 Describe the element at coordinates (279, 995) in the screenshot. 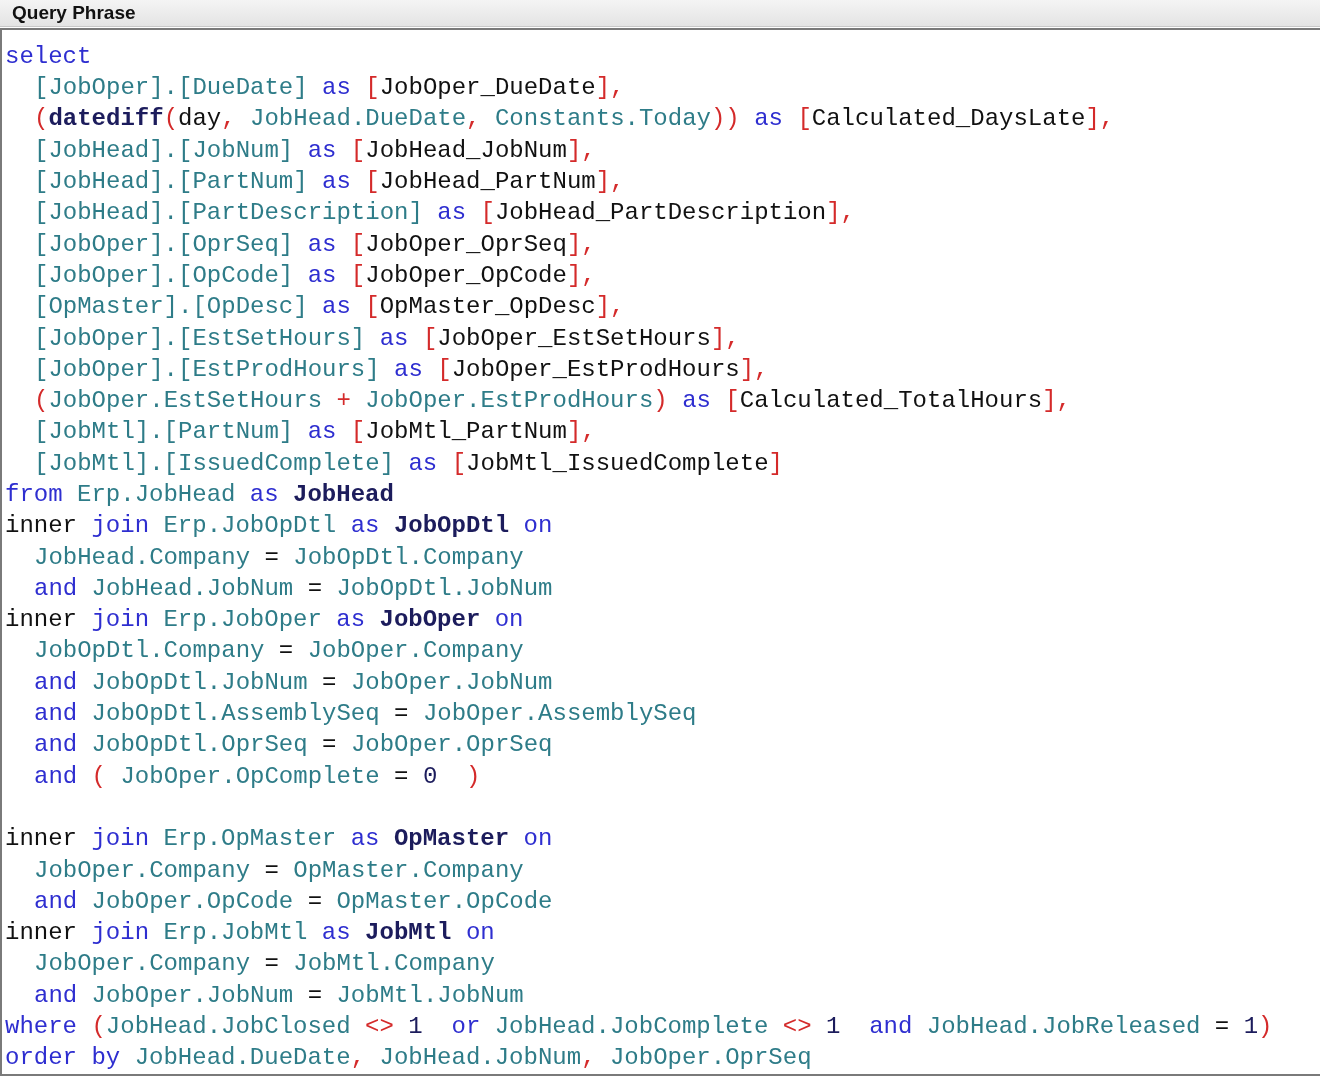

I see `code-line: and JobOper.JobNum = JobMtl.JobNum` at that location.